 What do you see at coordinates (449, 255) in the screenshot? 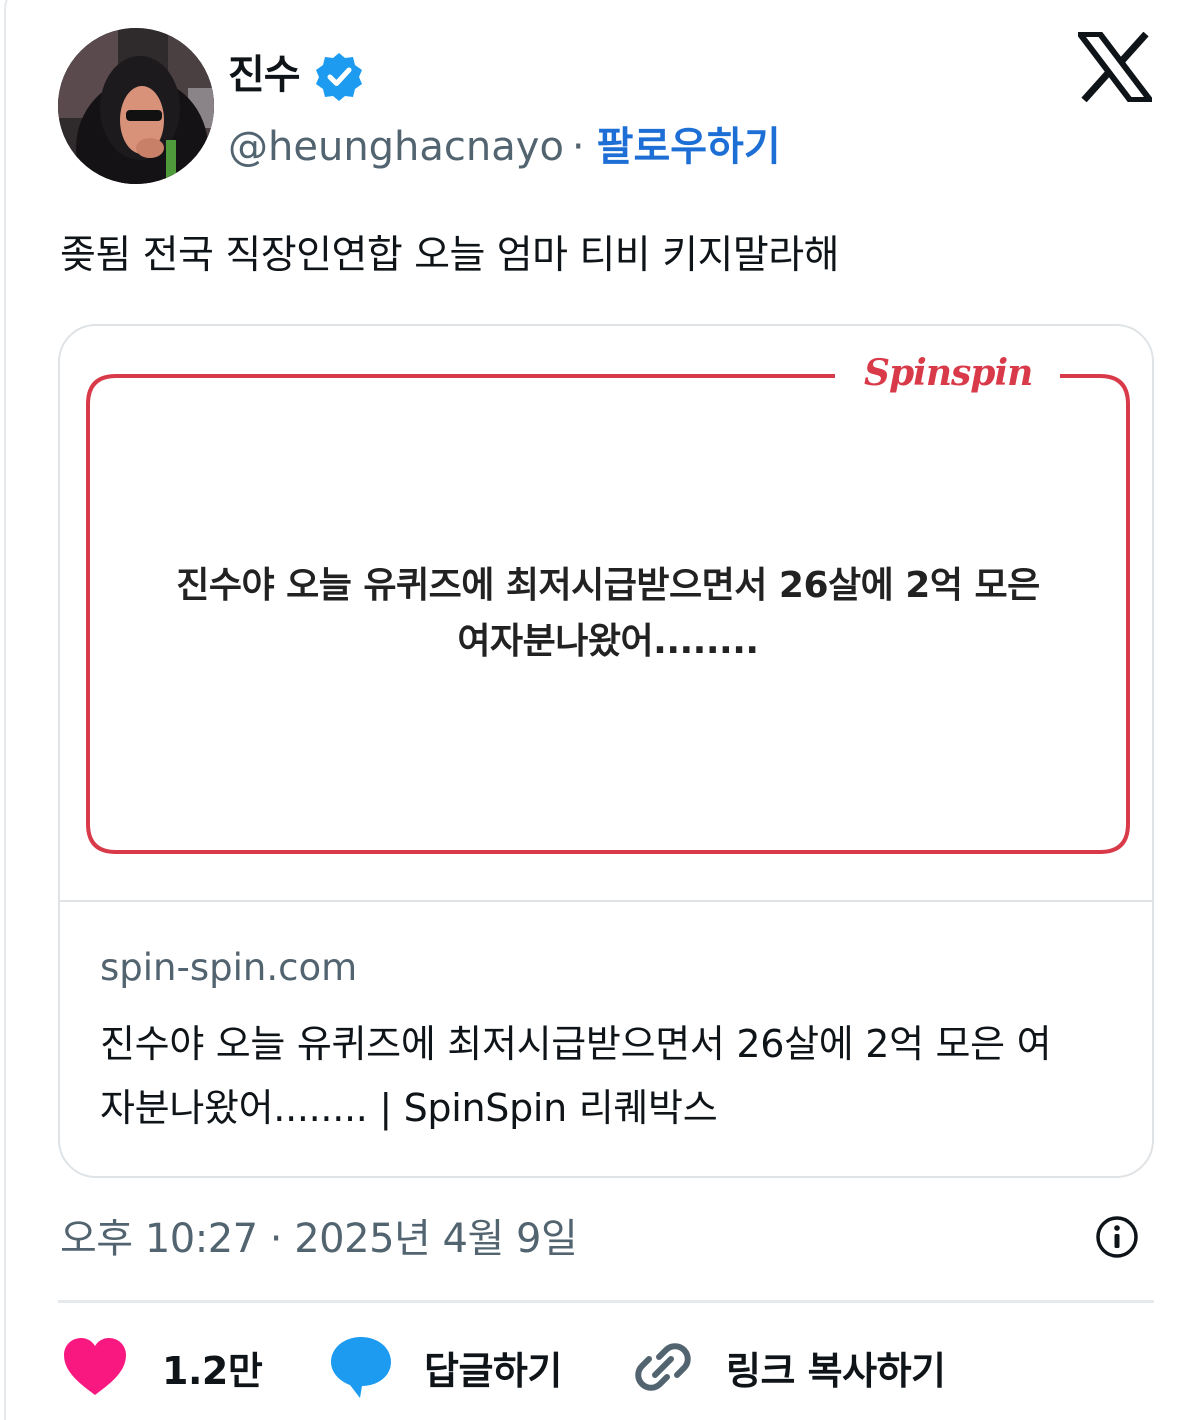
I see `tweet-text: 좆됨 전국 직장인연합 오늘 엄마 티비 키지말라해` at bounding box center [449, 255].